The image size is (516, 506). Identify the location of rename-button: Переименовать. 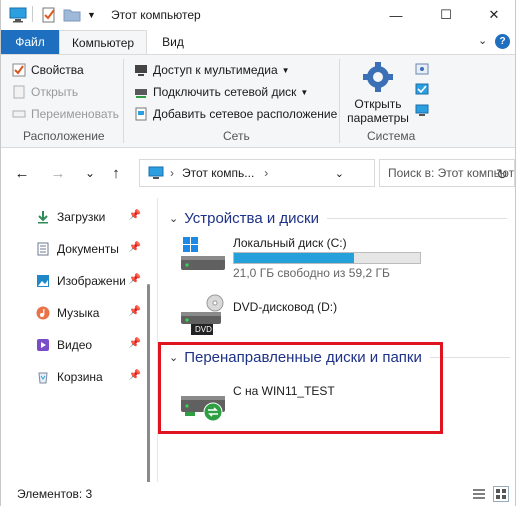
(65, 114).